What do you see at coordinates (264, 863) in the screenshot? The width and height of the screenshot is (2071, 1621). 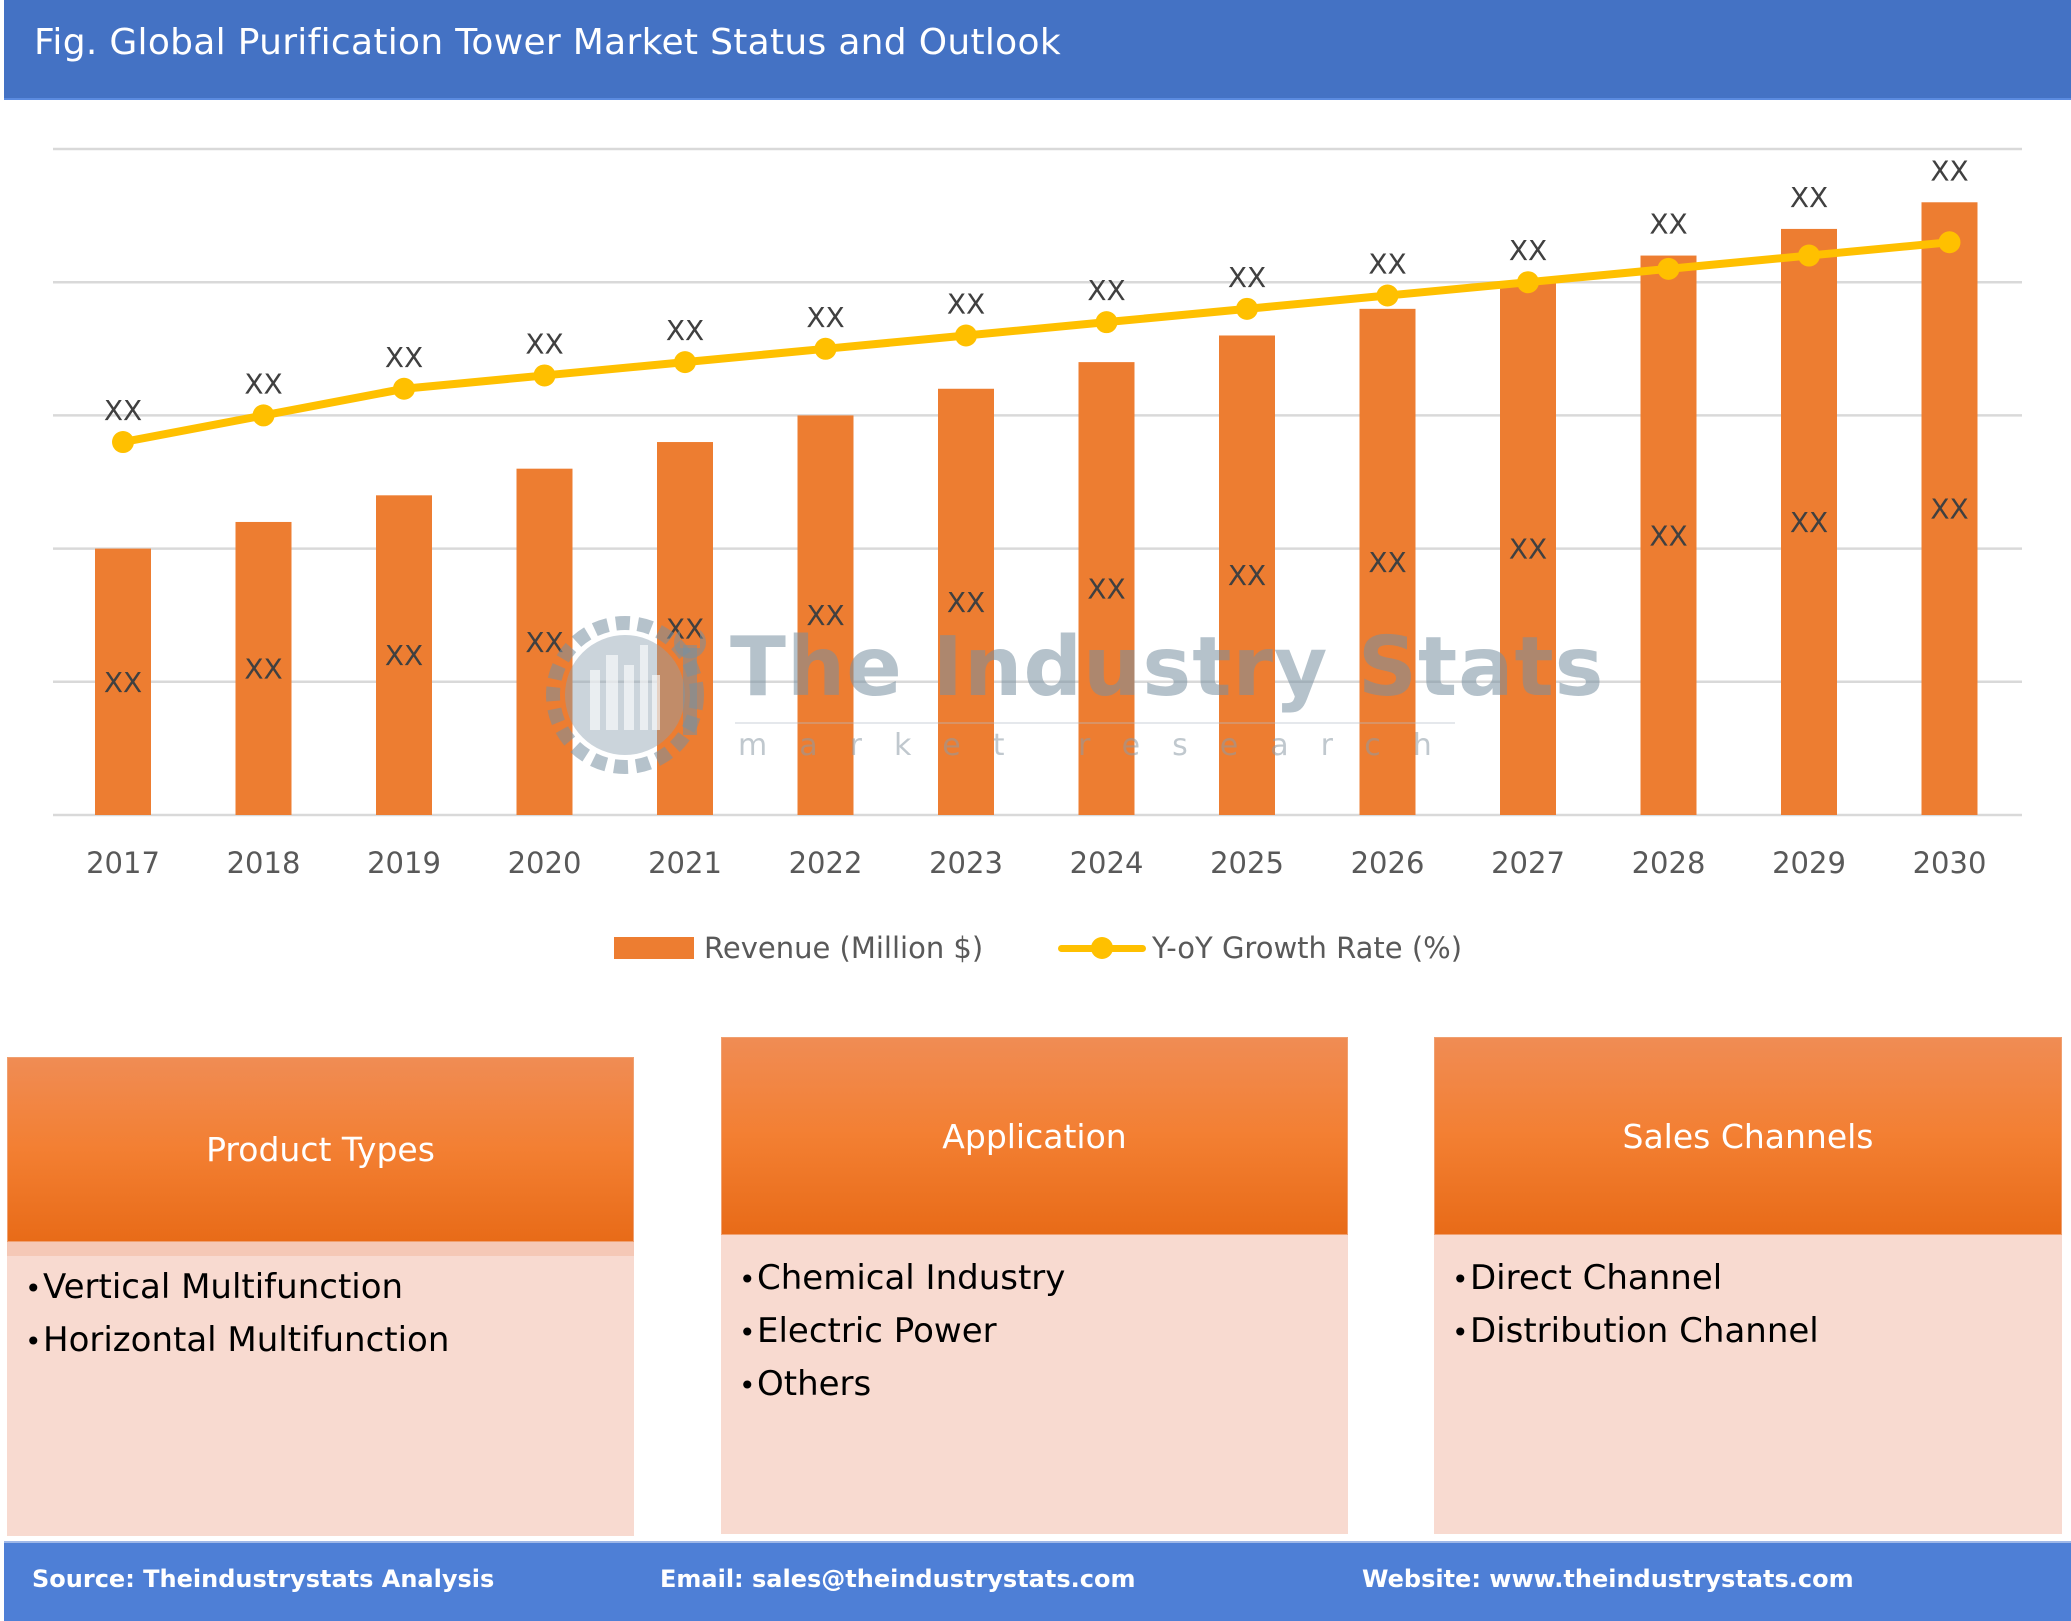 I see `x-tick-label: 2018` at bounding box center [264, 863].